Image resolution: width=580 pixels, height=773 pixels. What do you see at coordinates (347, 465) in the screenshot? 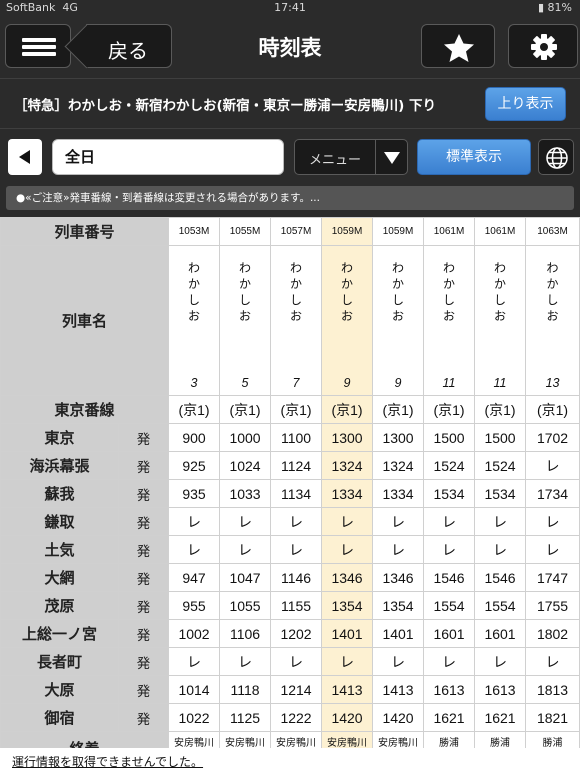
I see `time-cell: 1324` at bounding box center [347, 465].